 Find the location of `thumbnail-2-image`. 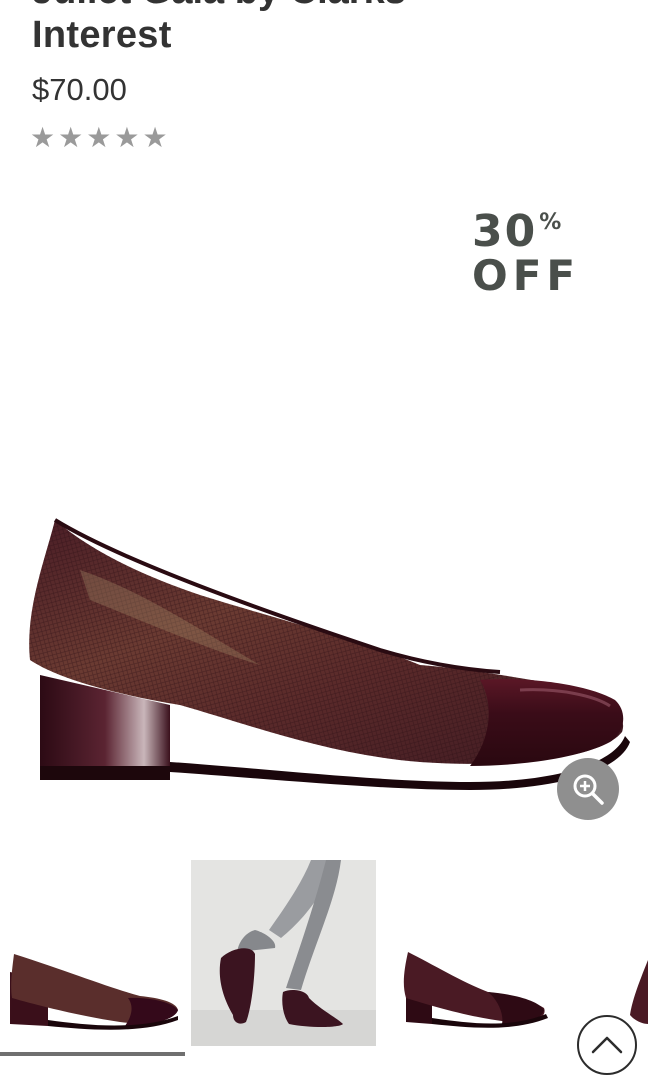

thumbnail-2-image is located at coordinates (283, 953).